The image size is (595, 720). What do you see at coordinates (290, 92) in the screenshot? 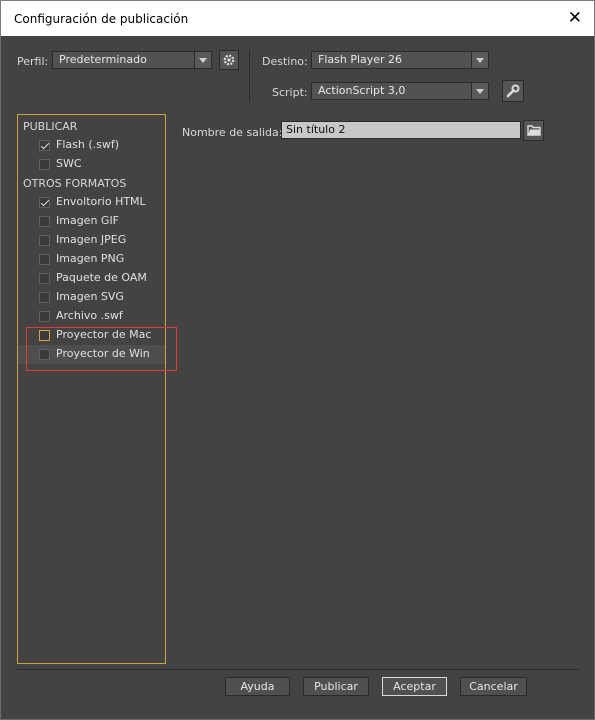
I see `script-label: Script:` at bounding box center [290, 92].